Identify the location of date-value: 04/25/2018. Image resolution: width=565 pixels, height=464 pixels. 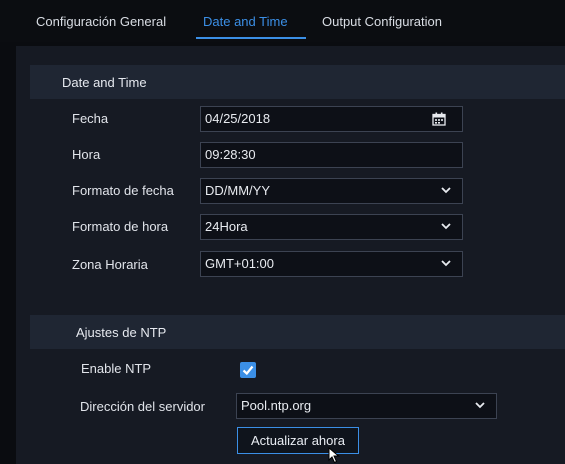
(238, 118).